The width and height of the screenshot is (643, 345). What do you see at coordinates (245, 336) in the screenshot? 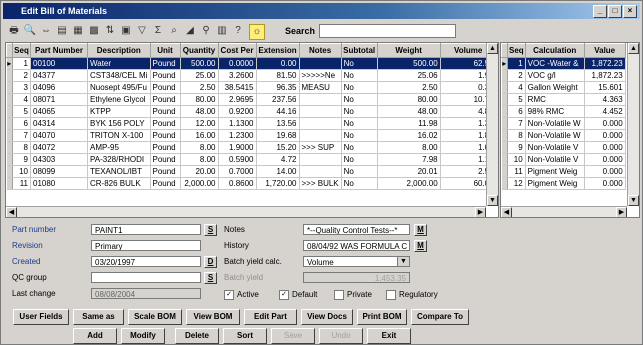
I see `sort-button: Sort` at bounding box center [245, 336].